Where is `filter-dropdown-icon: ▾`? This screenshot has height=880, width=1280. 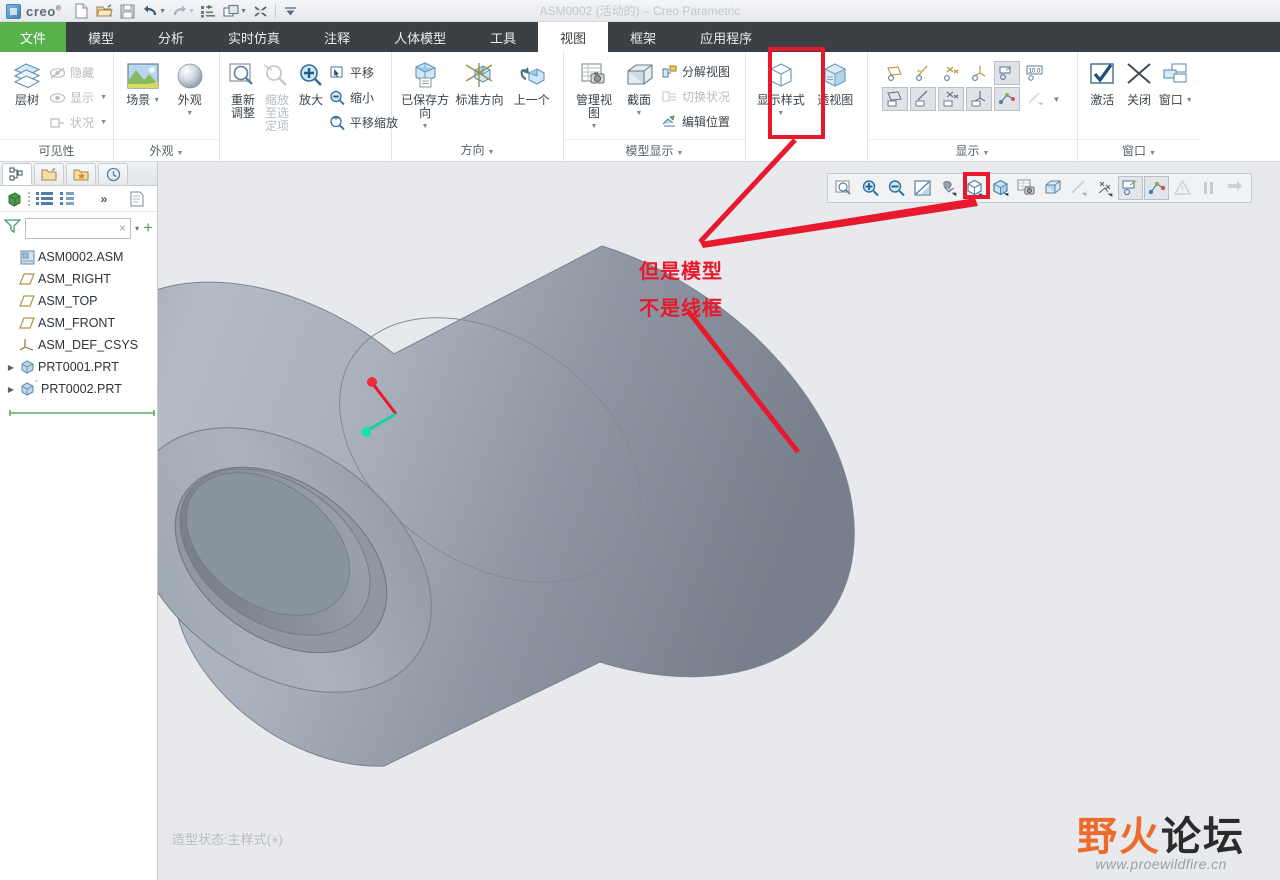
filter-dropdown-icon: ▾ is located at coordinates (137, 228).